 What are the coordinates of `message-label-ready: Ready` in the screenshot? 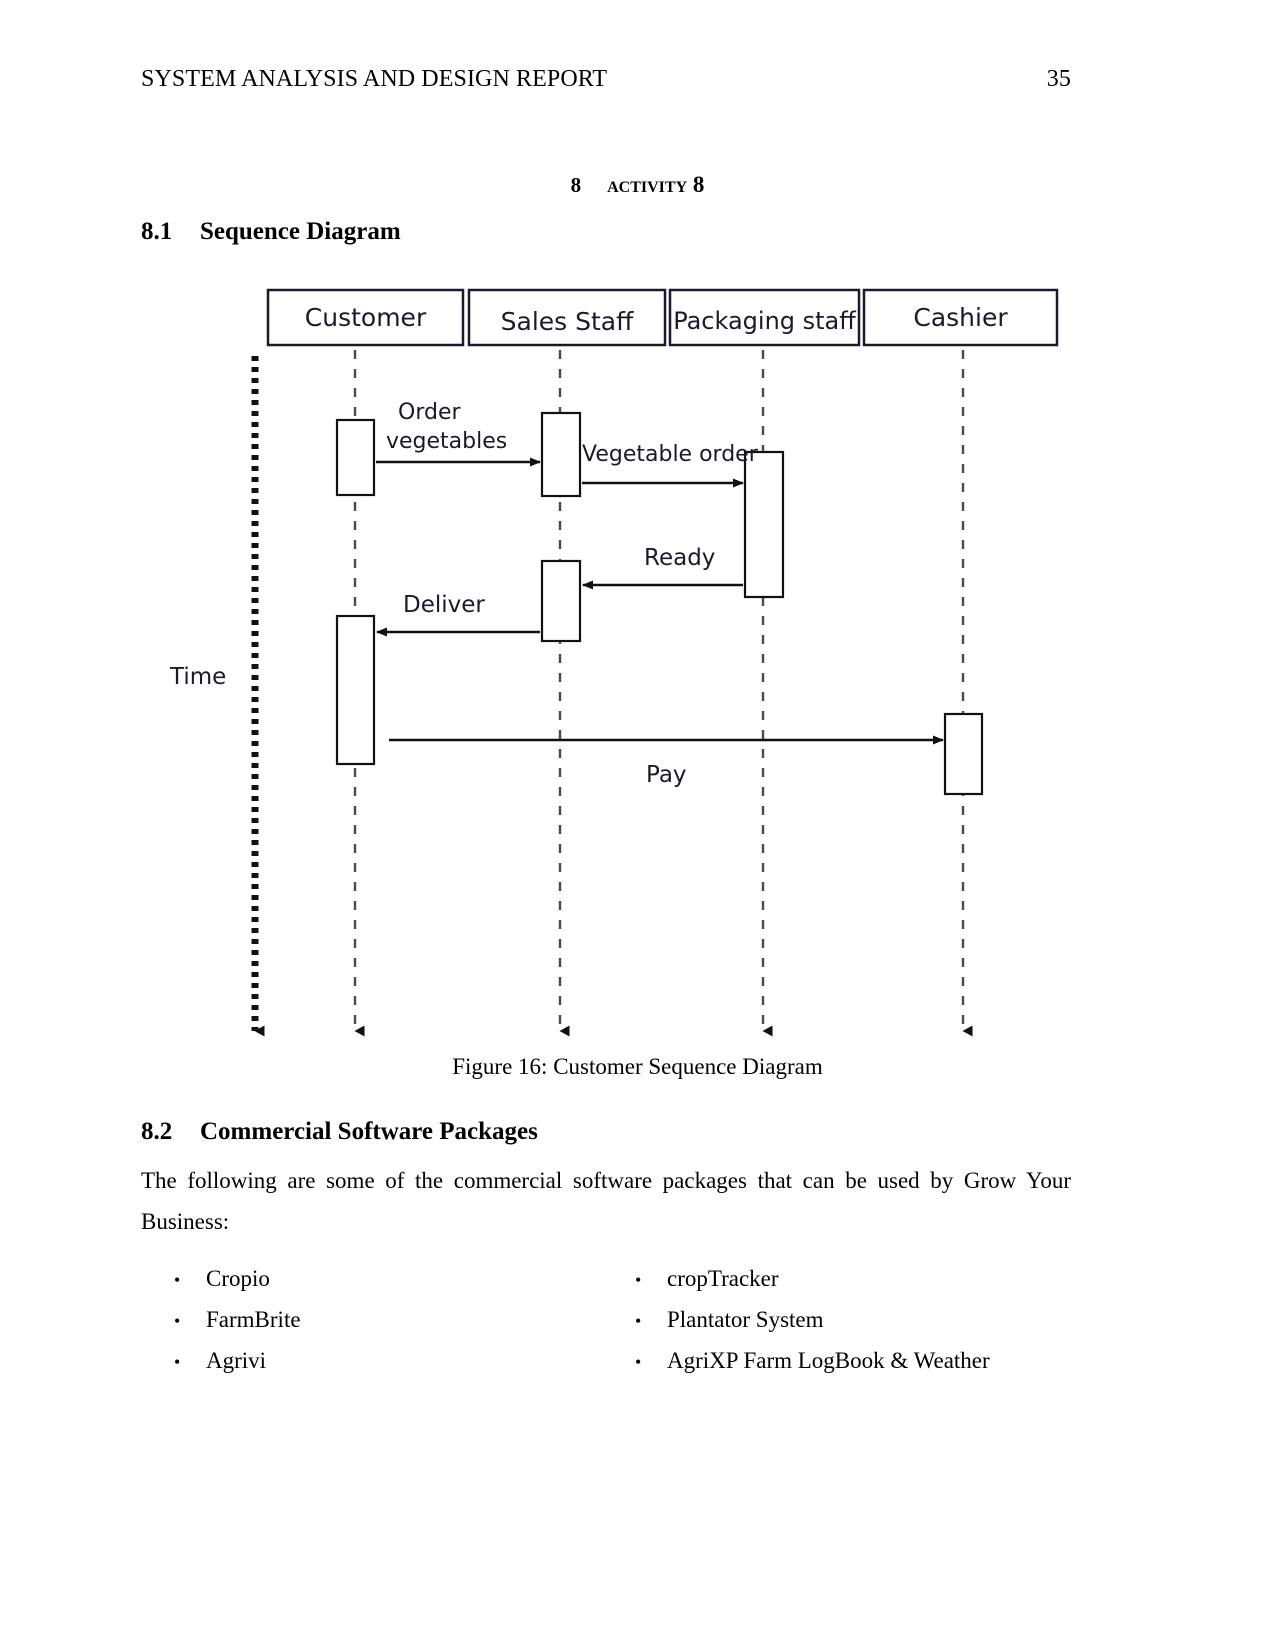 It's located at (679, 558).